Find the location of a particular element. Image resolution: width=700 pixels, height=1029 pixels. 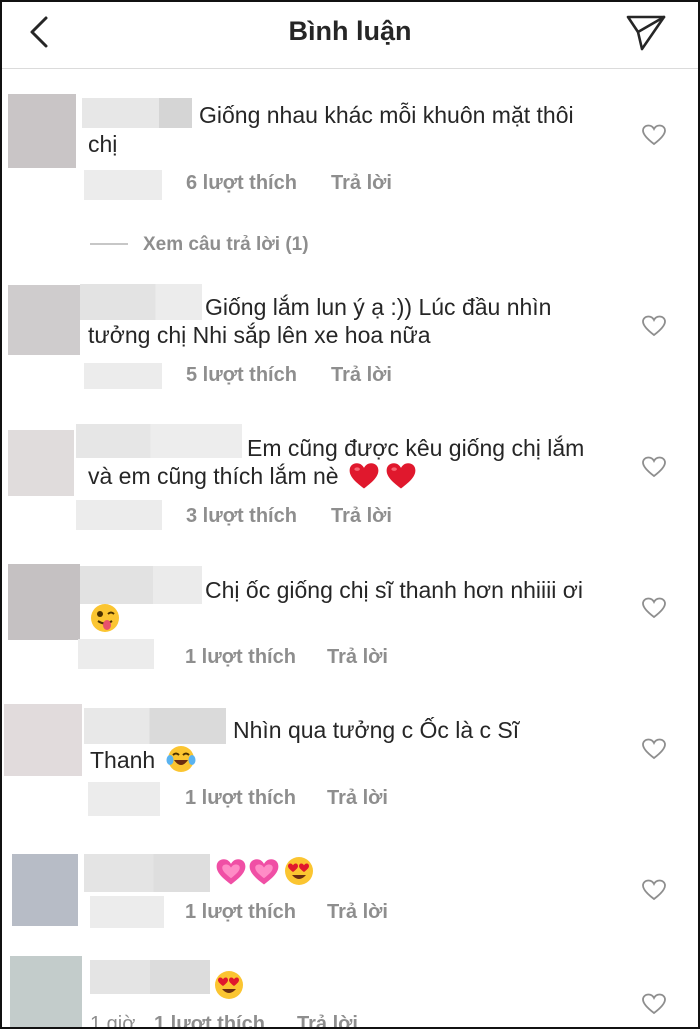

comment-text: Chị ốc giống chị sĩ thanh hơn nhiiii ơi is located at coordinates (394, 590).